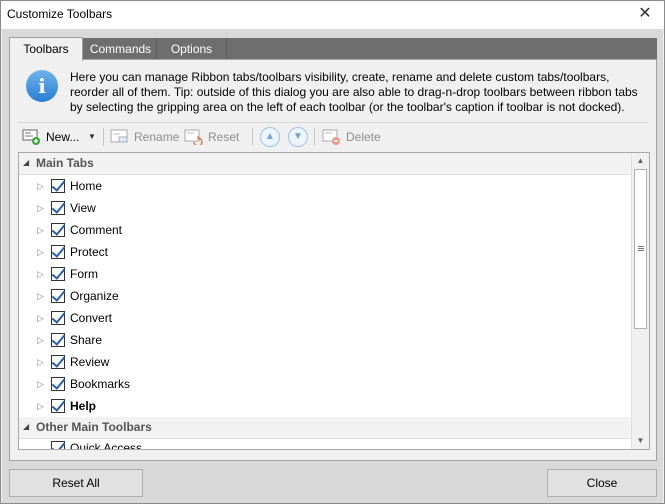 Image resolution: width=665 pixels, height=504 pixels. I want to click on item-label: Quick Access, so click(106, 445).